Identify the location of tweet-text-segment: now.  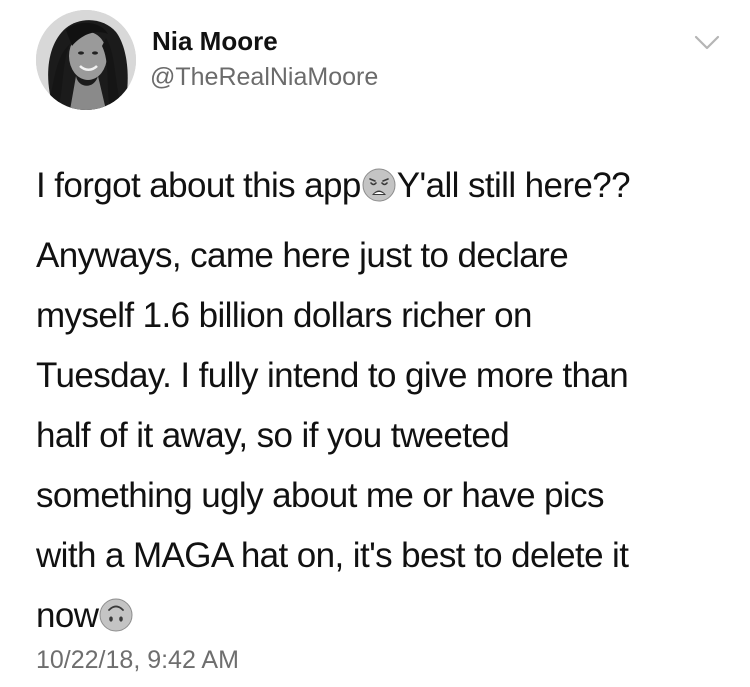
(67, 615).